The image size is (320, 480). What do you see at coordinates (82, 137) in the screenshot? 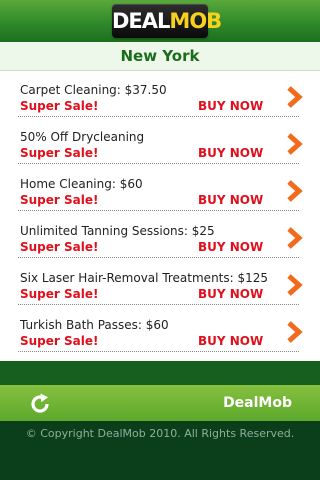
I see `deal-title: 50% Off Drycleaning` at bounding box center [82, 137].